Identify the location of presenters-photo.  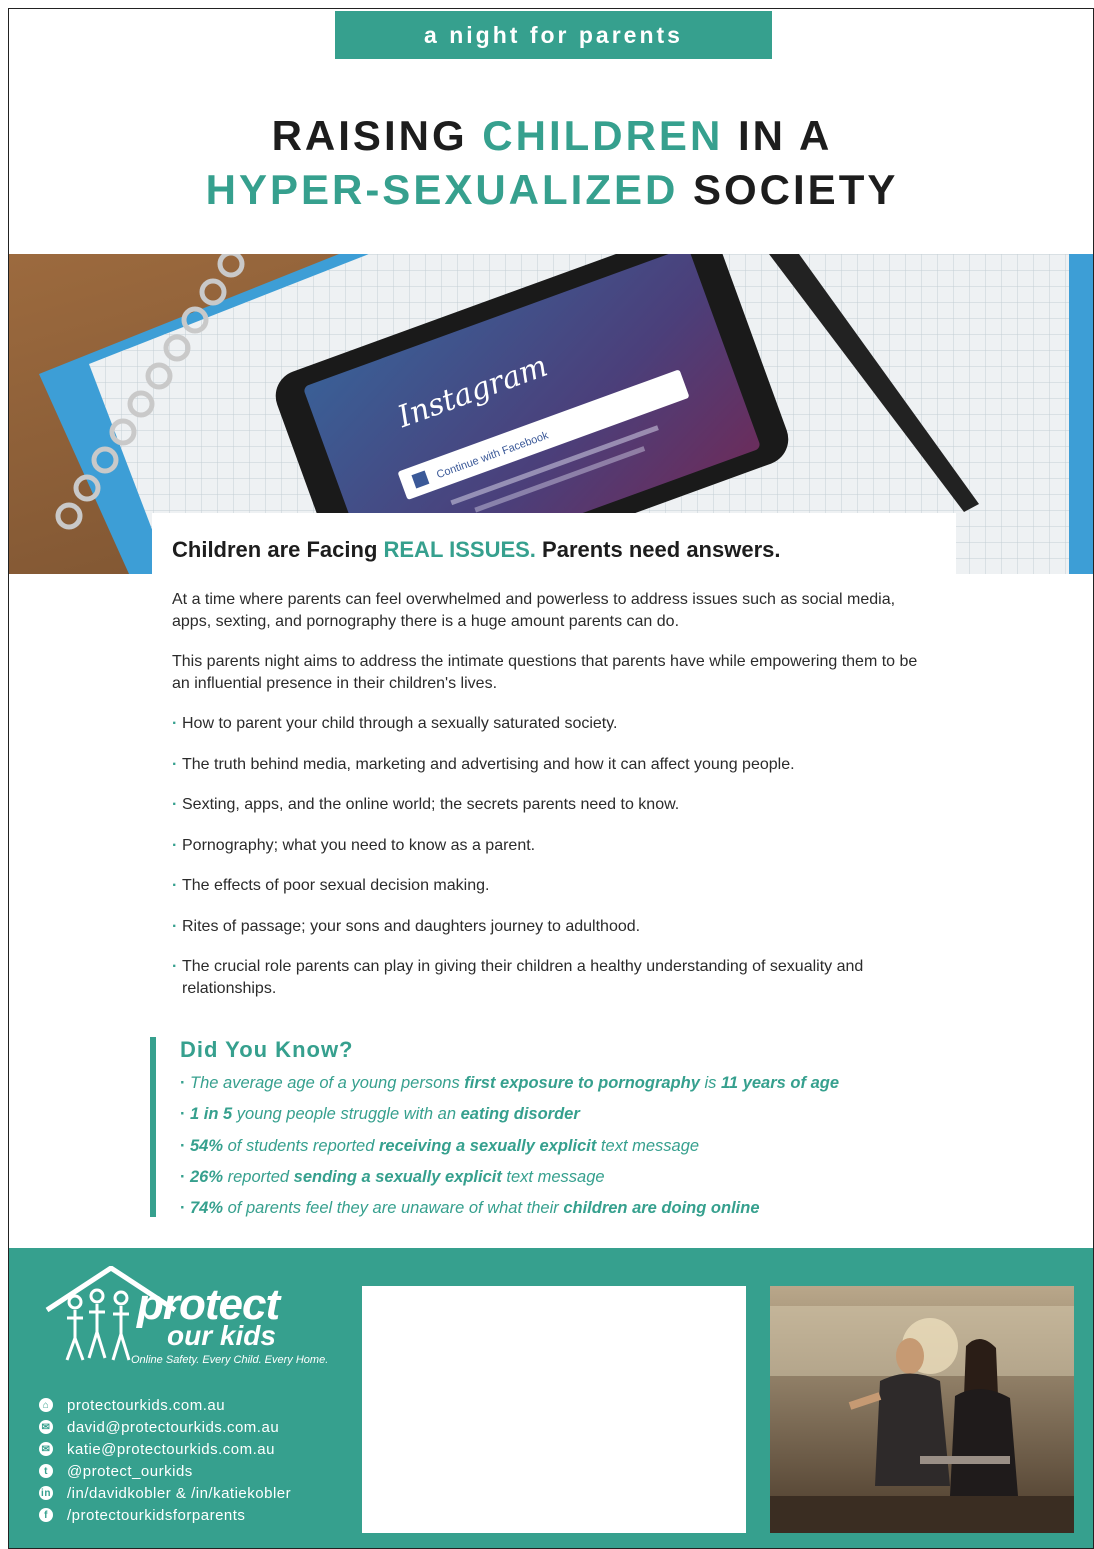
(922, 1409).